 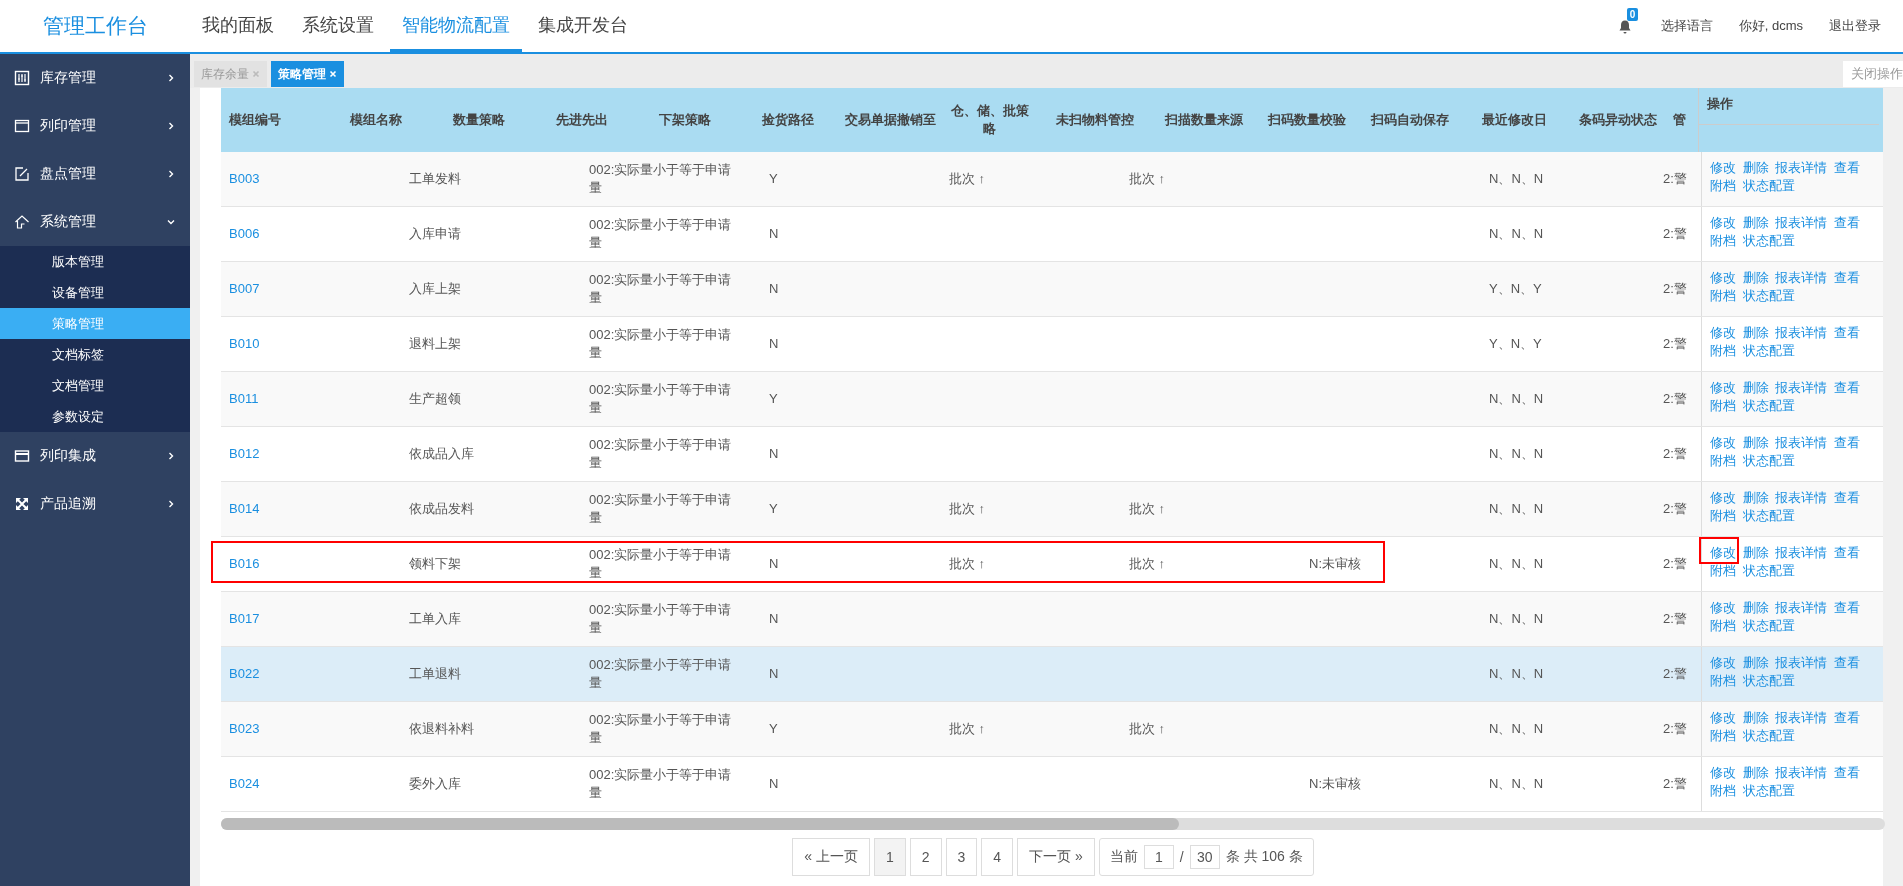 What do you see at coordinates (95, 126) in the screenshot?
I see `sidebar-item: 列印管理` at bounding box center [95, 126].